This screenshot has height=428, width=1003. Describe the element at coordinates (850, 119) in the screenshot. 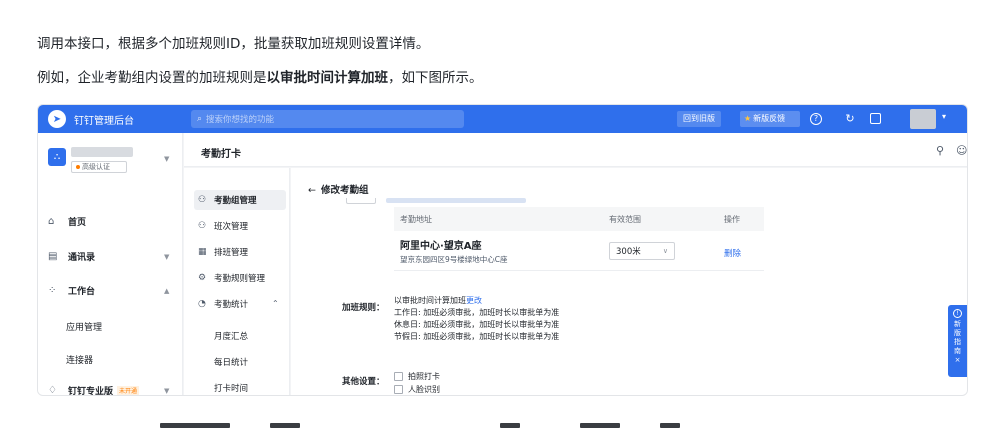

I see `refresh-icon: ↻` at that location.